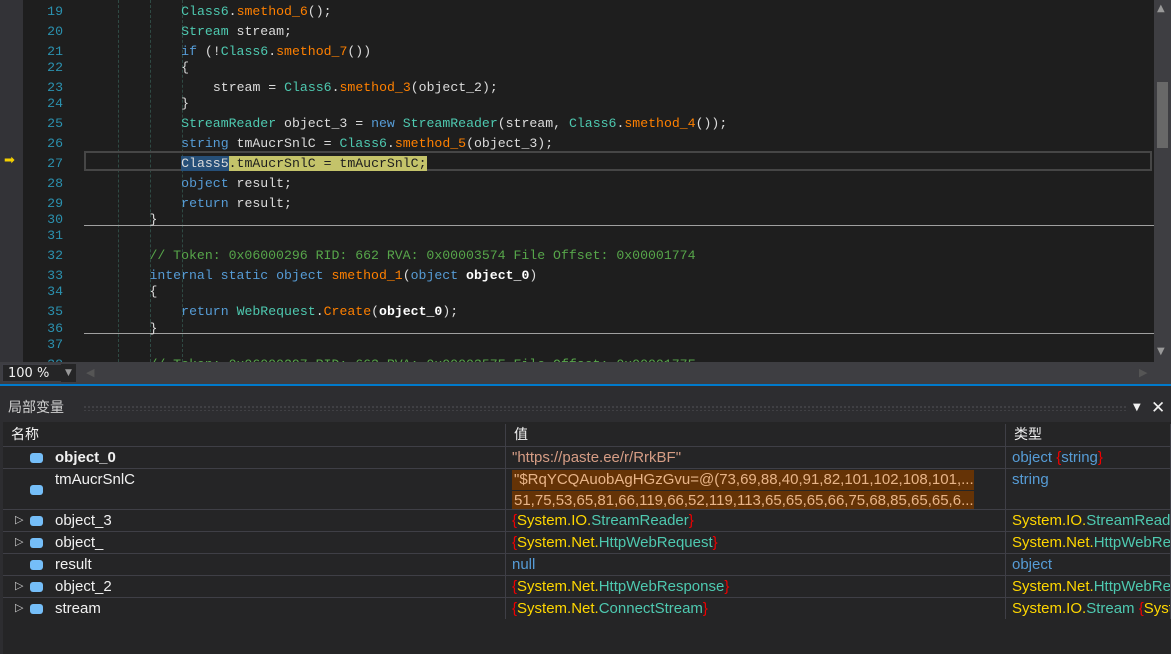 The image size is (1171, 654). I want to click on type-cell: System.Net.HttpWebResponse, so click(1088, 586).